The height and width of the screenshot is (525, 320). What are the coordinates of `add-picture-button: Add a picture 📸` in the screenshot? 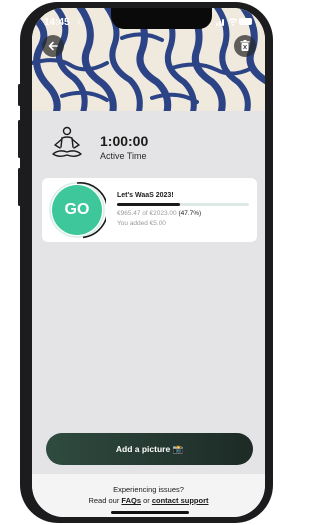 It's located at (149, 449).